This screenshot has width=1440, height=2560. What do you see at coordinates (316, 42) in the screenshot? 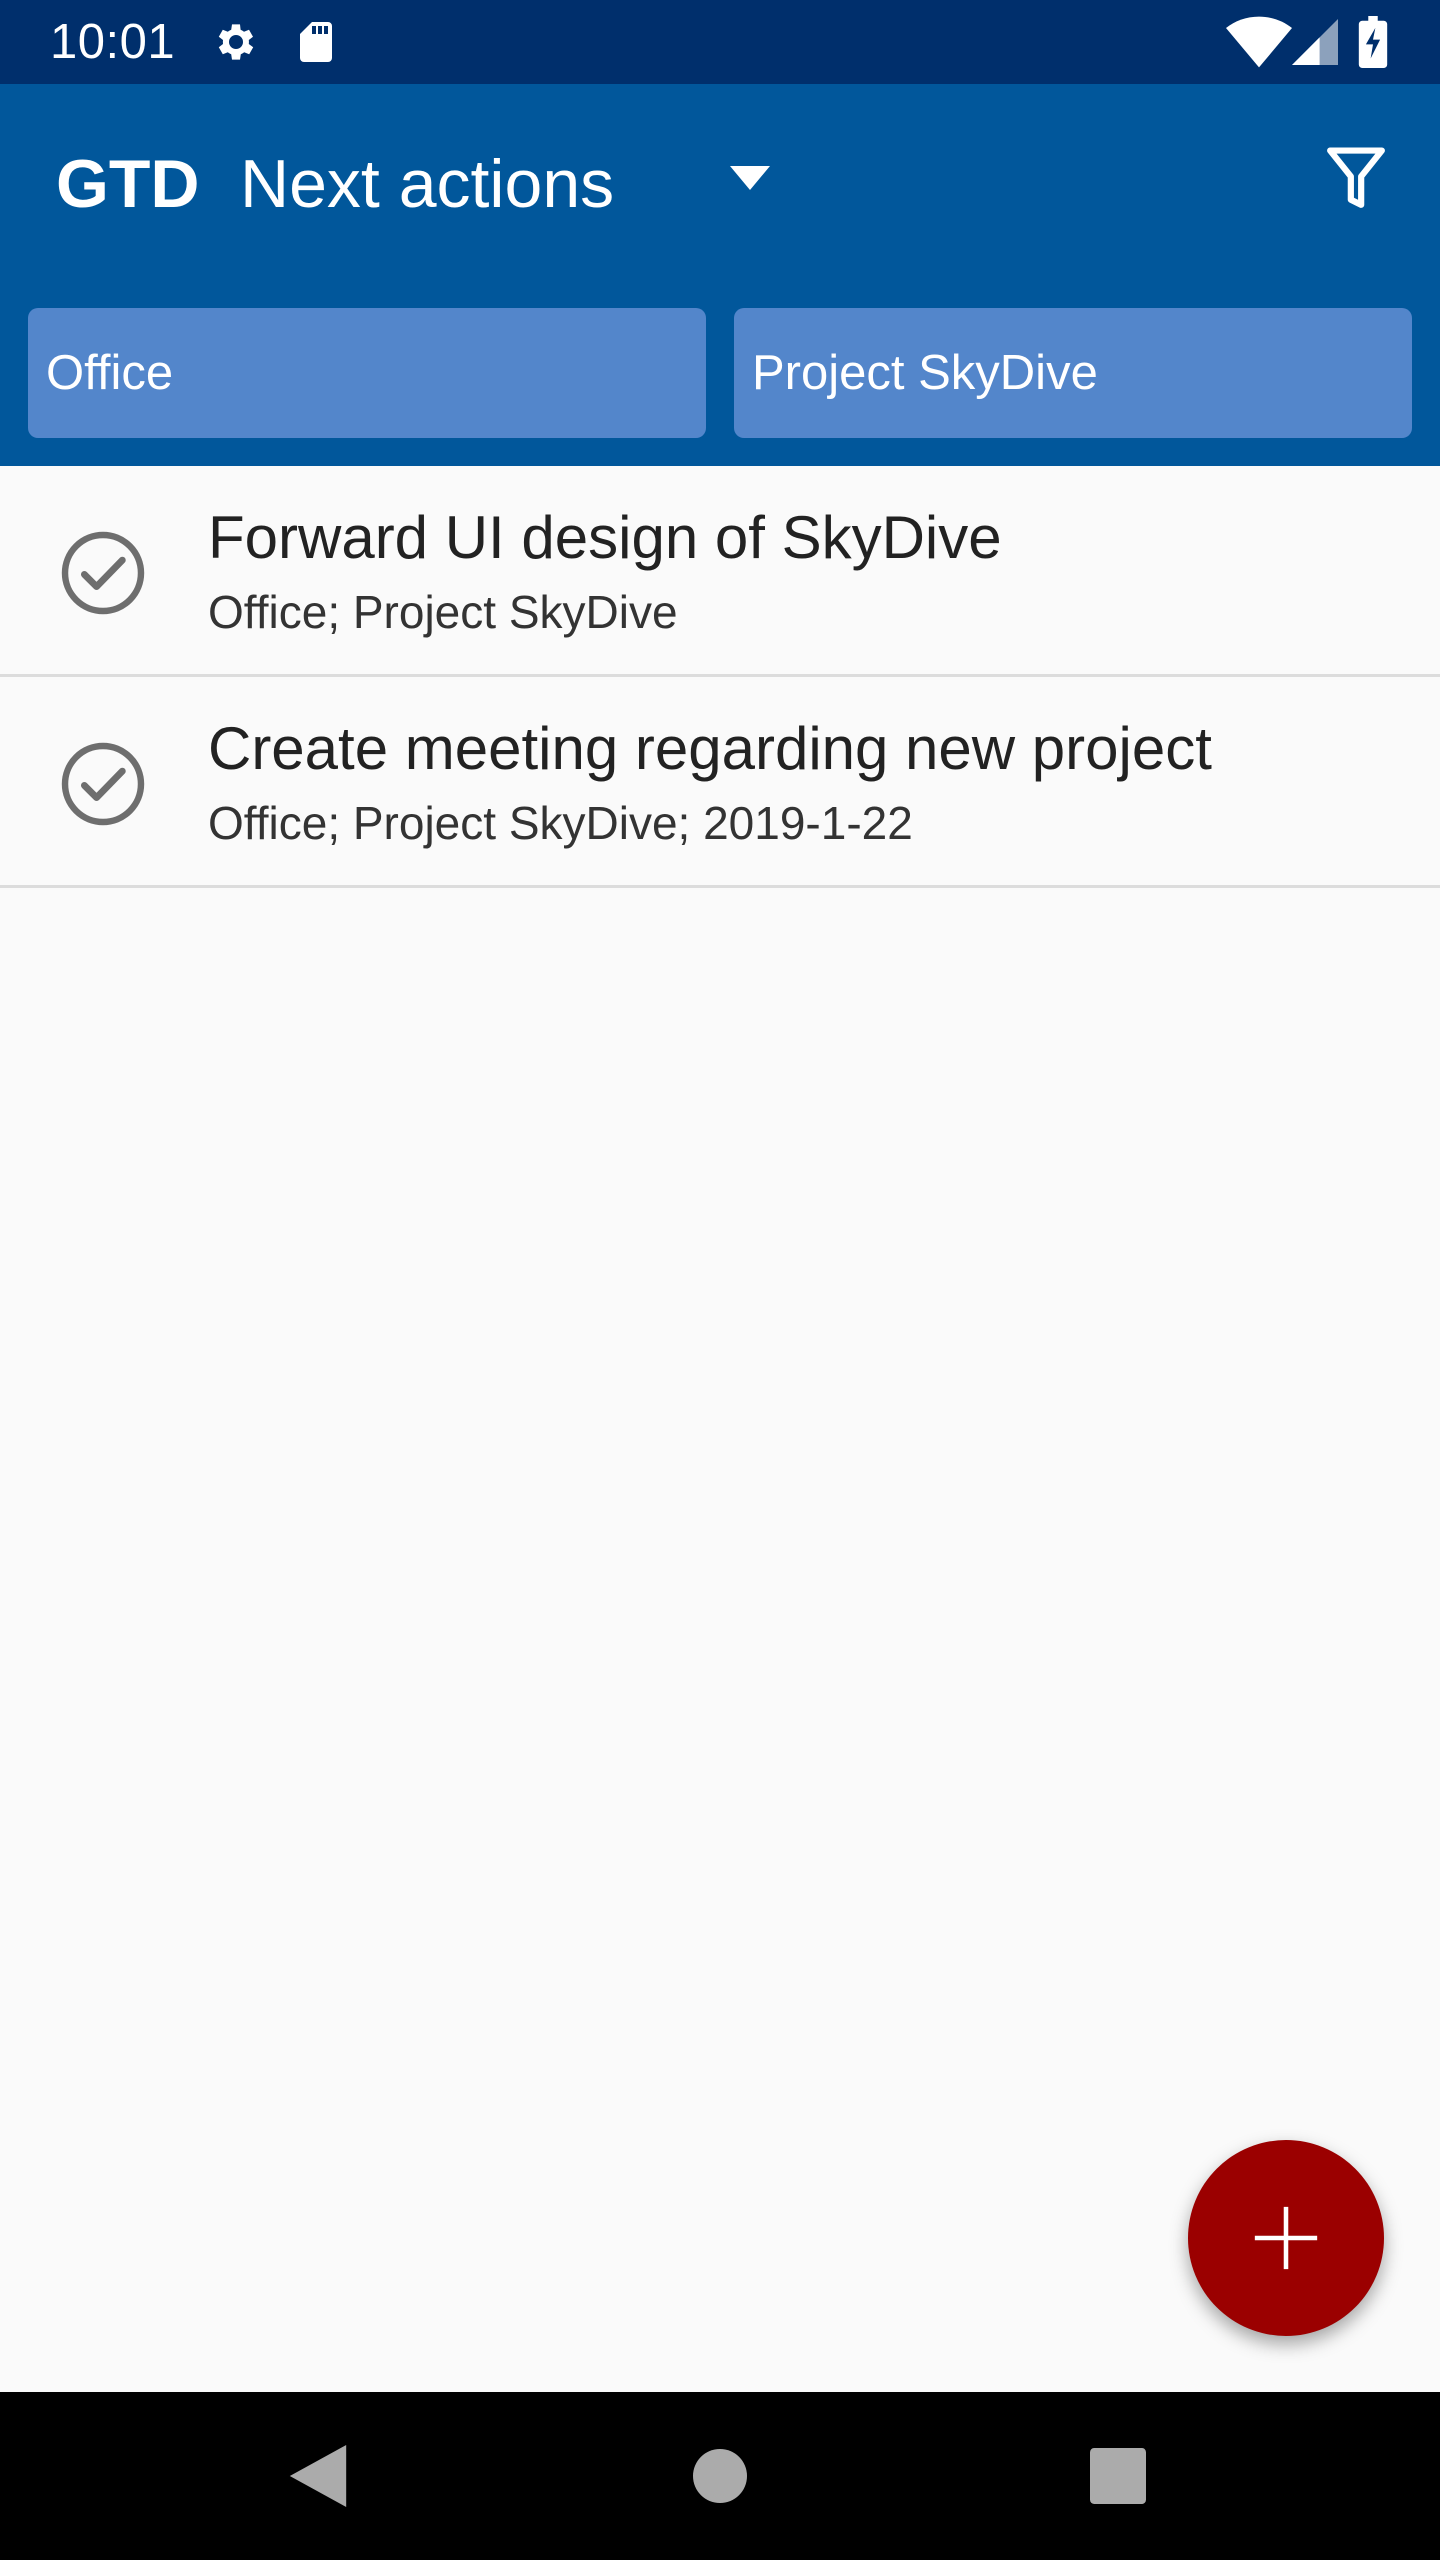
I see `sd-card-icon` at bounding box center [316, 42].